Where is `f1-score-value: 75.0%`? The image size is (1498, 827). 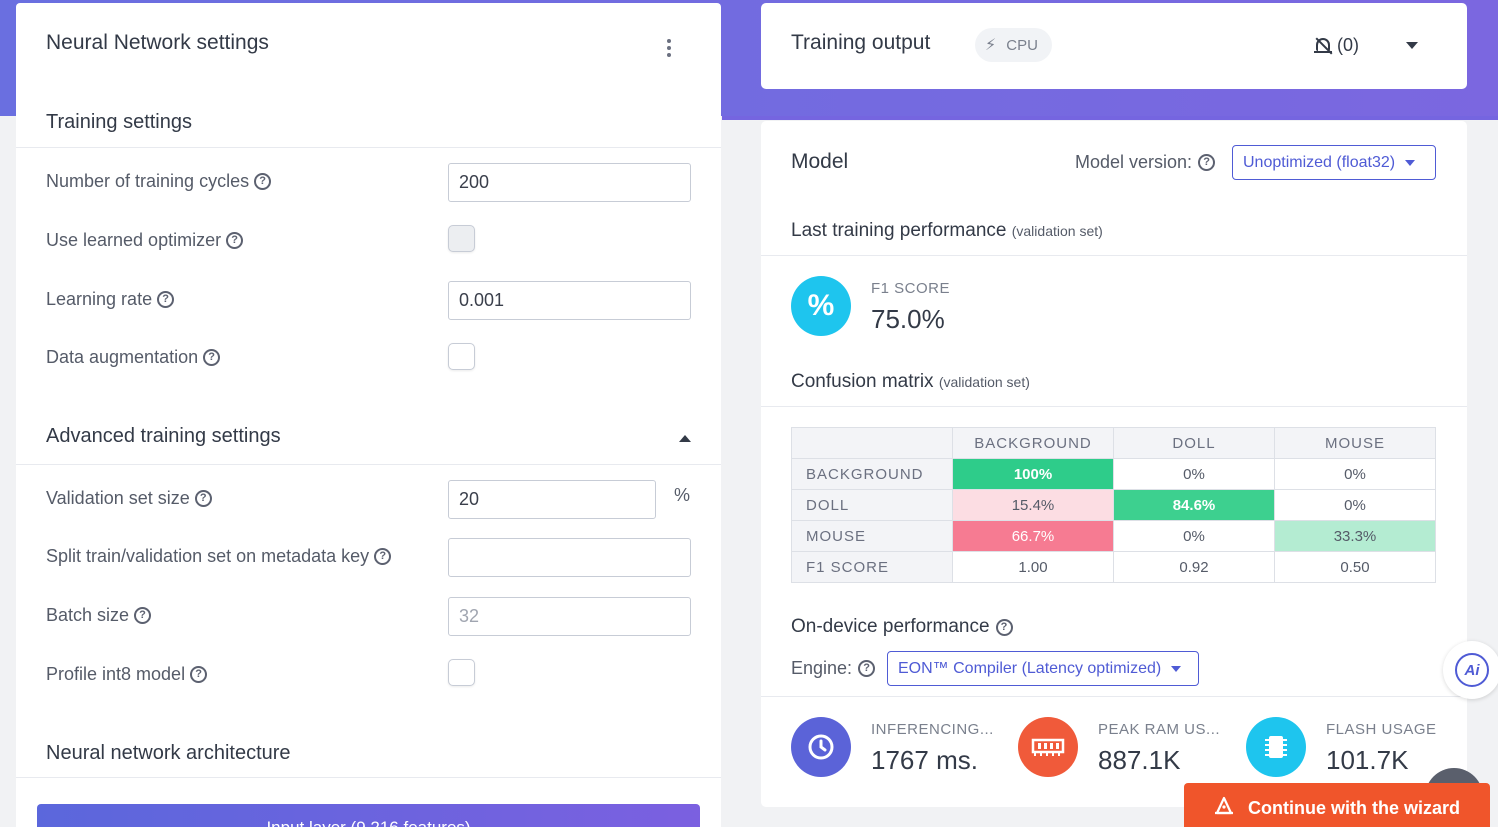 f1-score-value: 75.0% is located at coordinates (908, 319).